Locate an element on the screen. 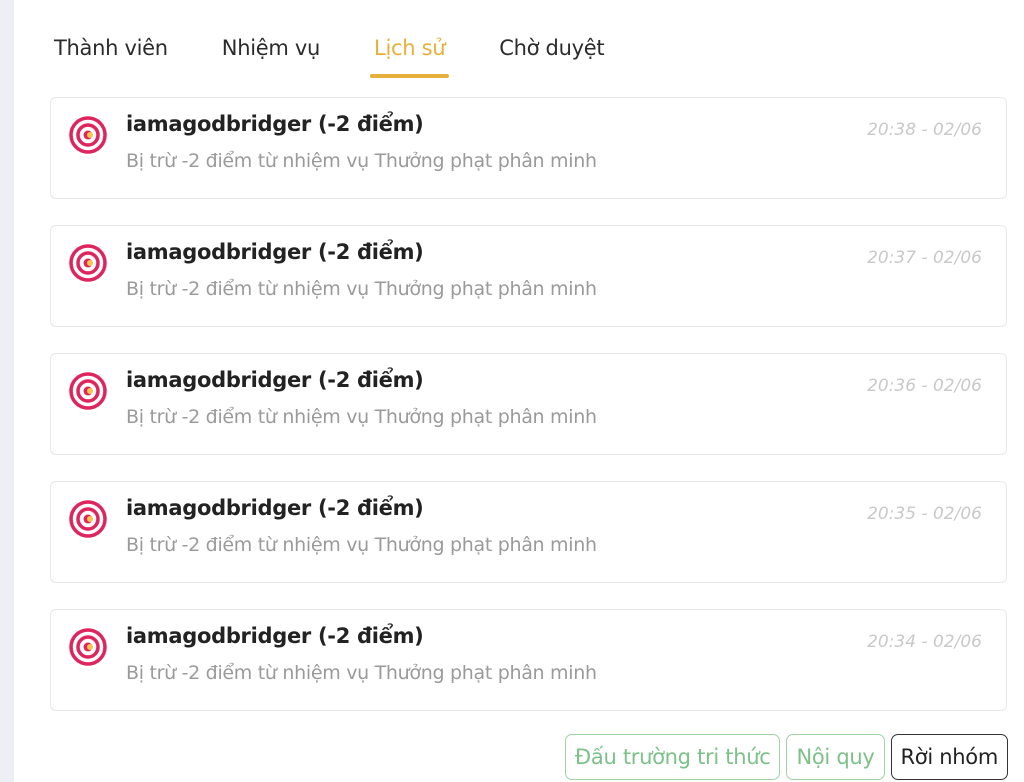  rules-button: Nội quy is located at coordinates (835, 757).